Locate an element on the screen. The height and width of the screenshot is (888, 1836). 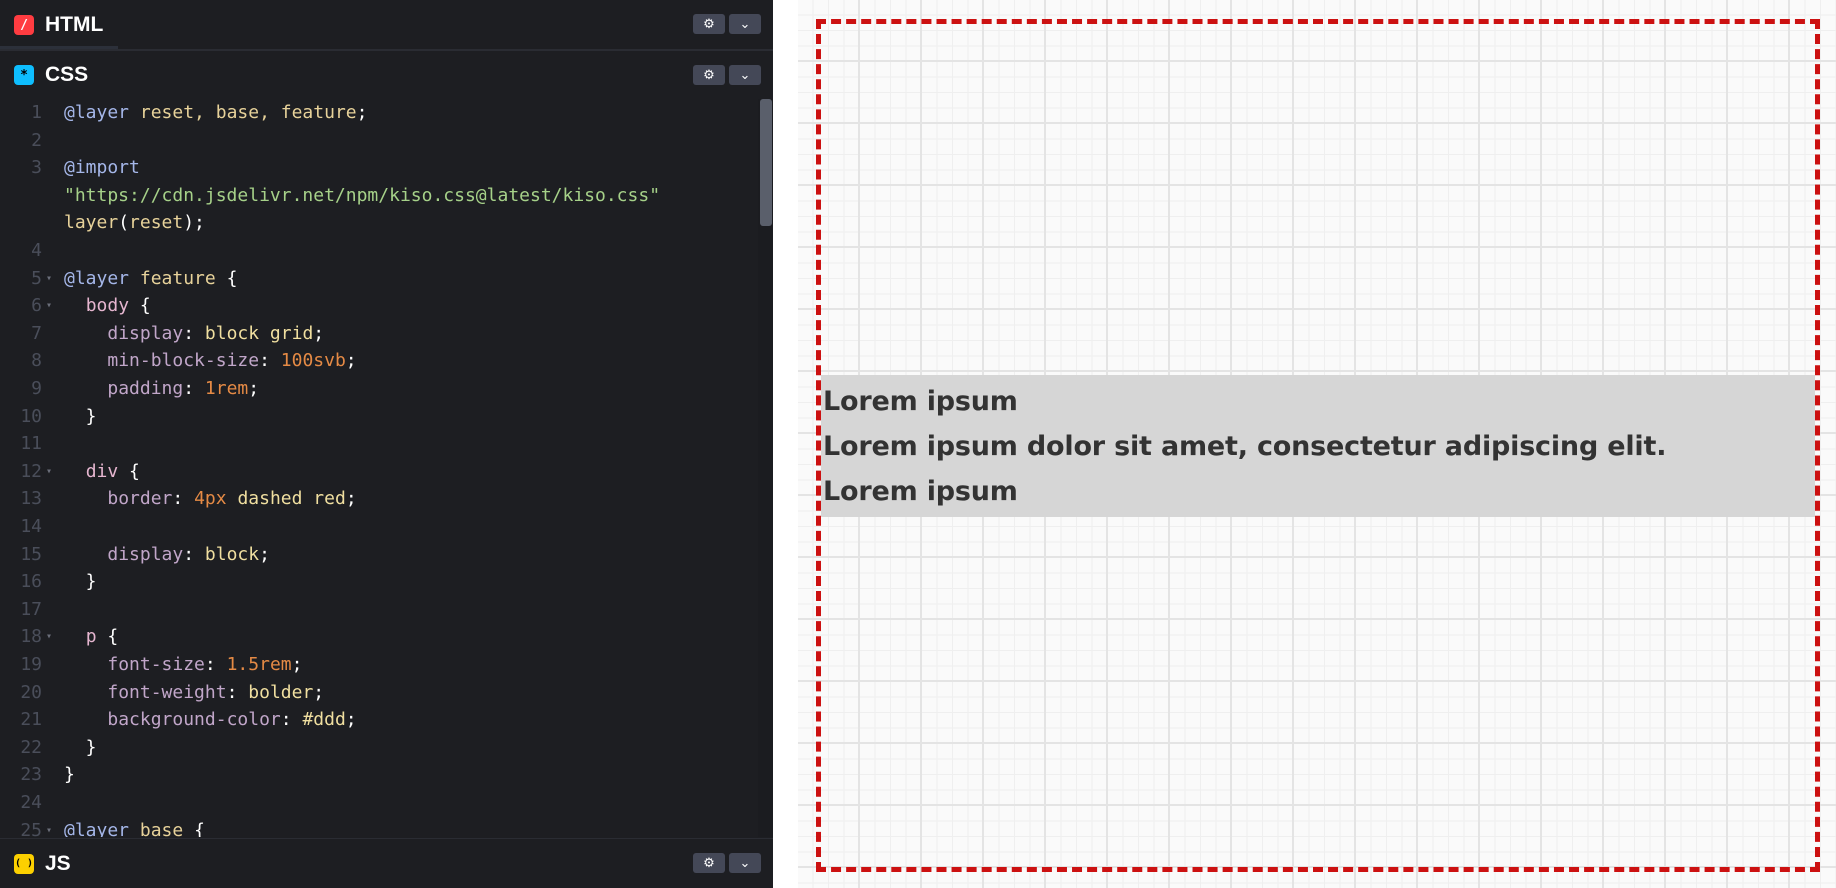
code-token: display is located at coordinates (145, 554).